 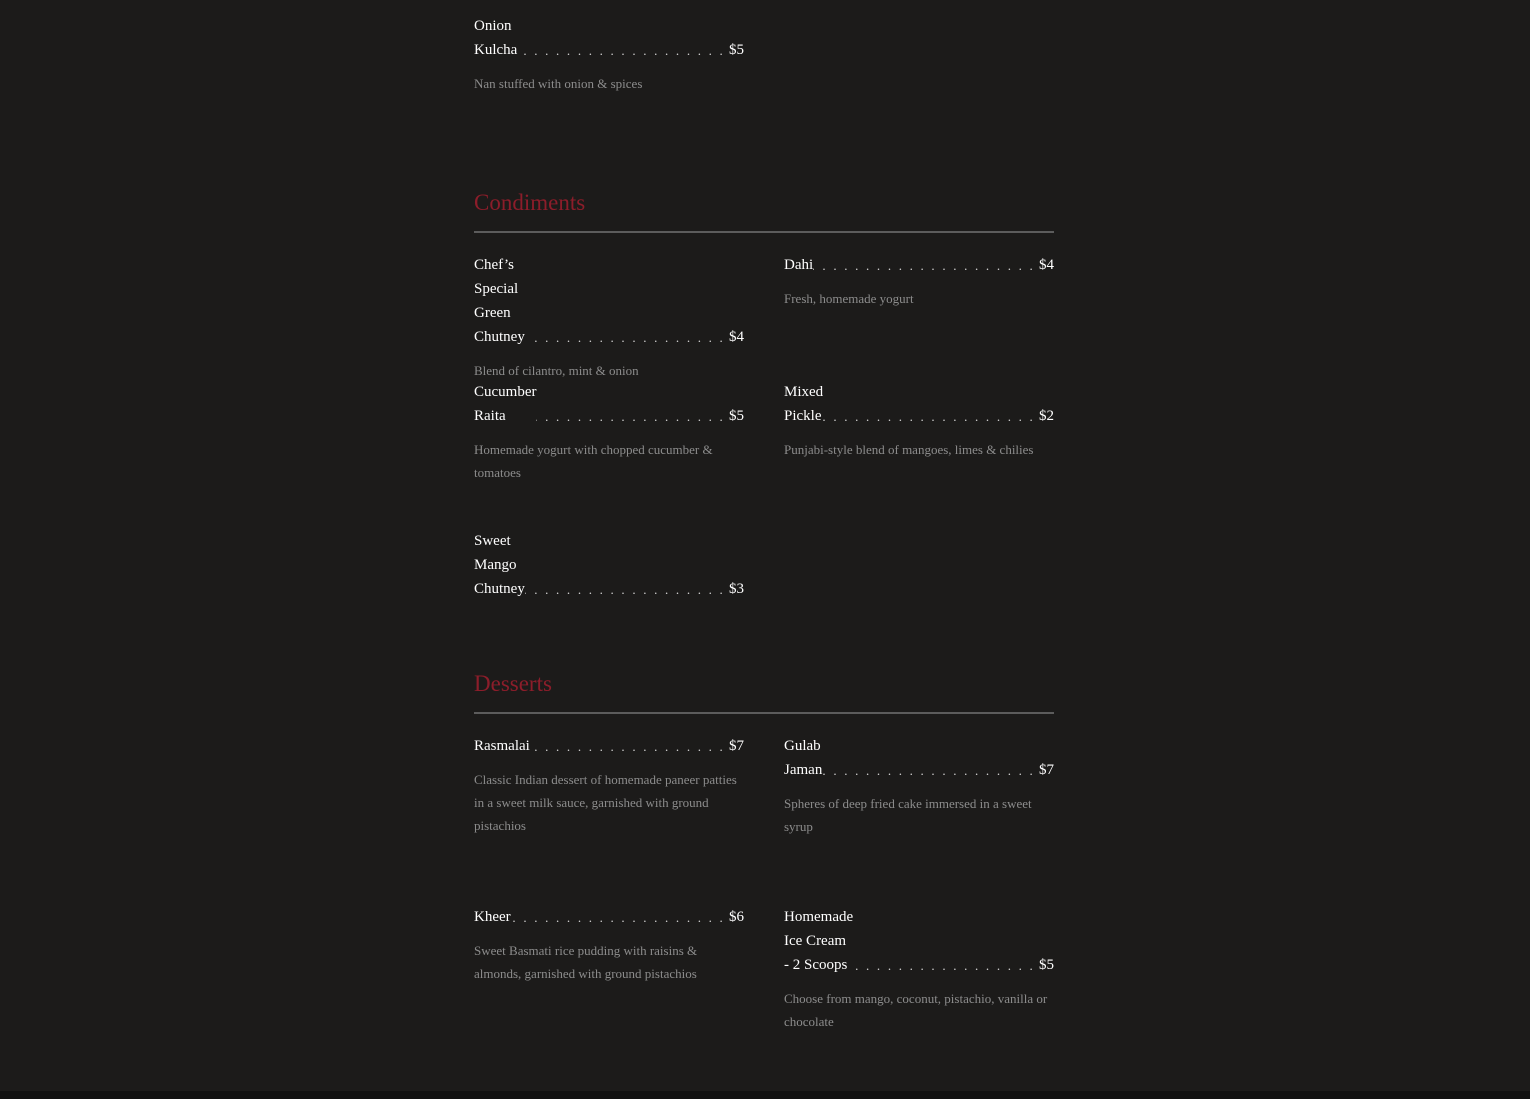 What do you see at coordinates (499, 301) in the screenshot?
I see `item-name: Chef’s Special Green Chutney` at bounding box center [499, 301].